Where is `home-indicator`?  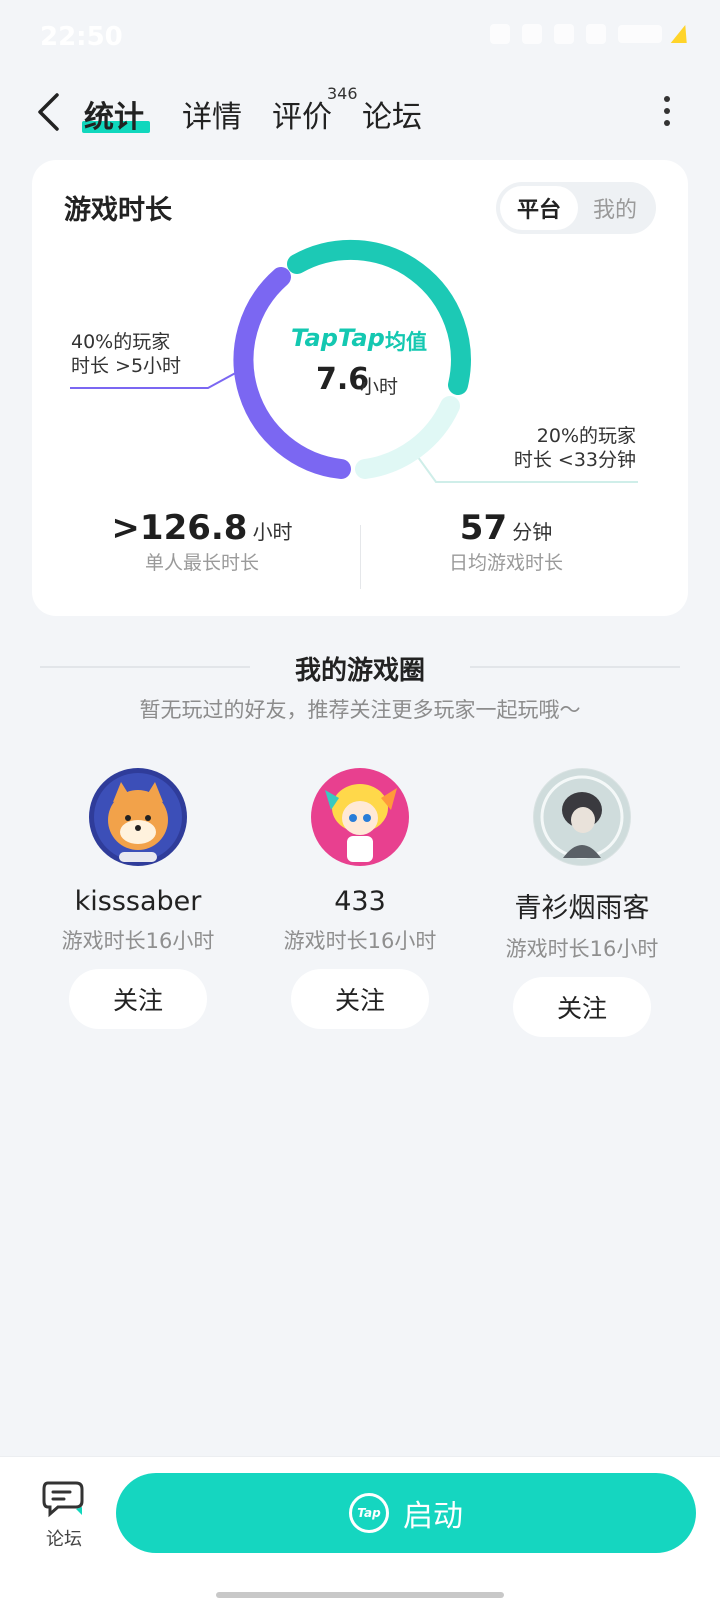 home-indicator is located at coordinates (360, 1595).